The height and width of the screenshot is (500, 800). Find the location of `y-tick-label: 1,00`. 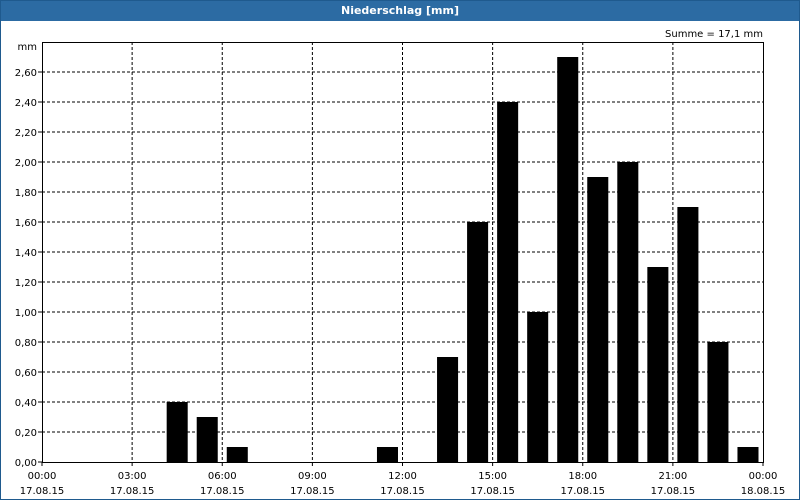

y-tick-label: 1,00 is located at coordinates (26, 313).